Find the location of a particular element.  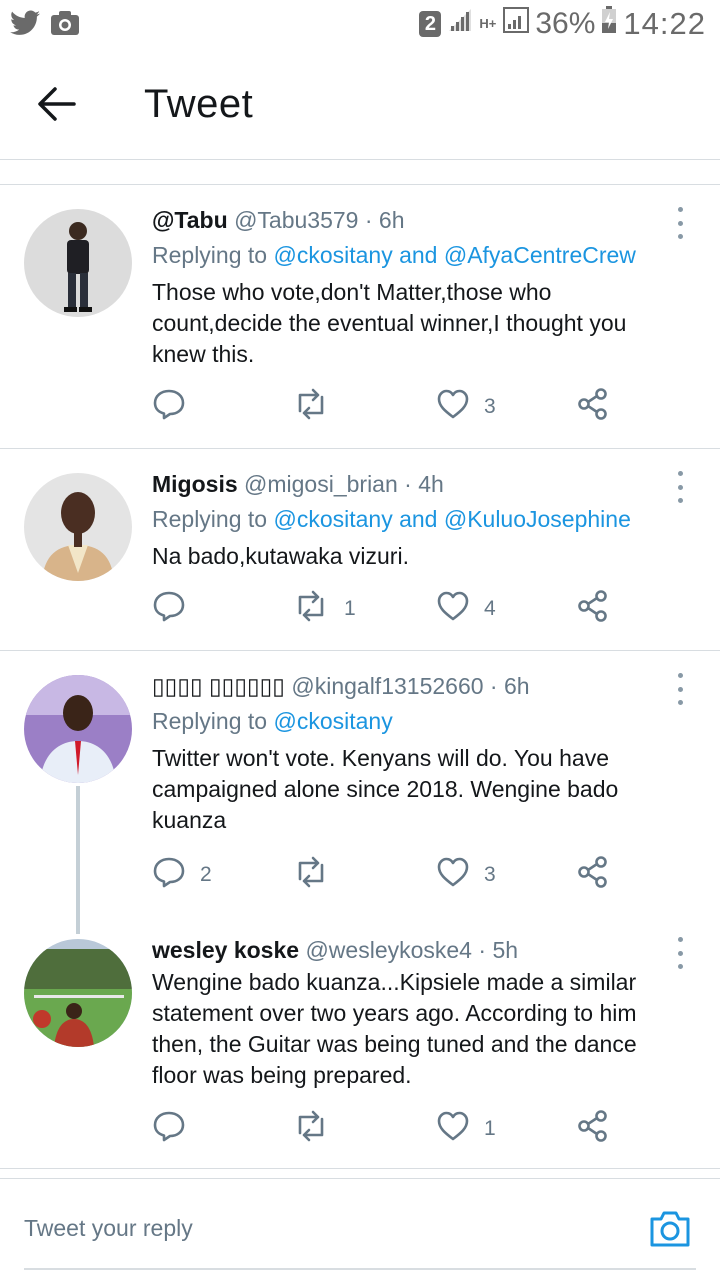

tweet-actions: 1 is located at coordinates (392, 1129).